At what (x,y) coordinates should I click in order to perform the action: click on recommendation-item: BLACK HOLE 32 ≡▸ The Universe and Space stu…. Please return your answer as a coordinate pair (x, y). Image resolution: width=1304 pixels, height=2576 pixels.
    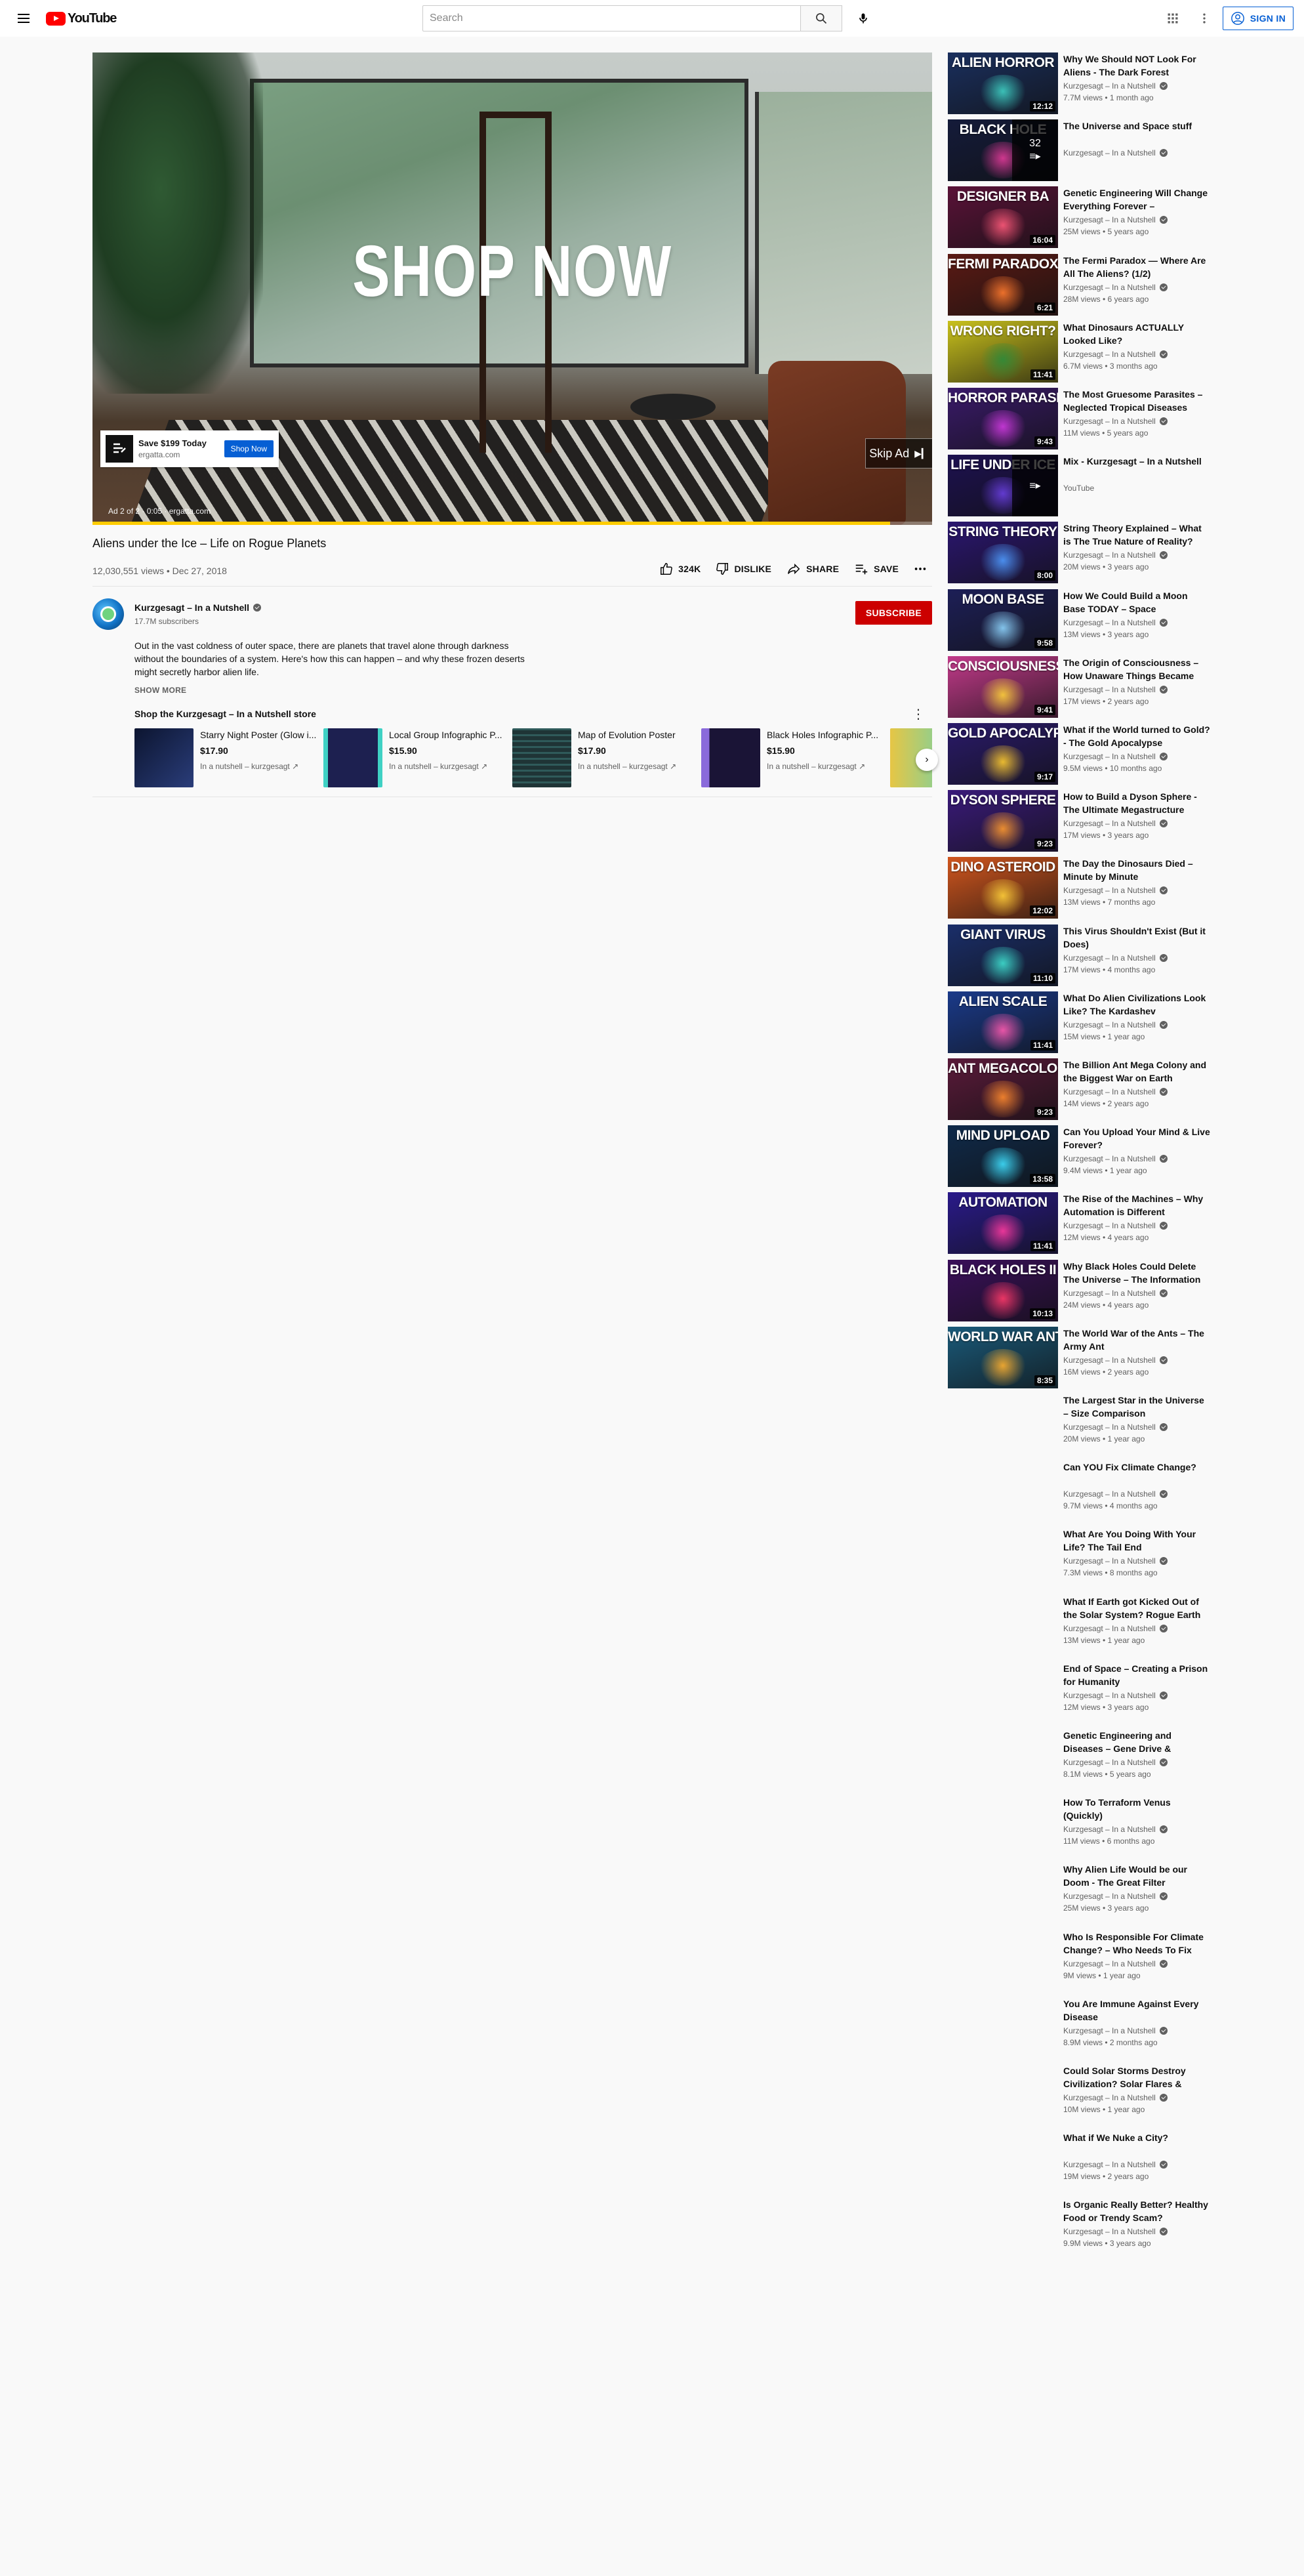
    Looking at the image, I should click on (1079, 150).